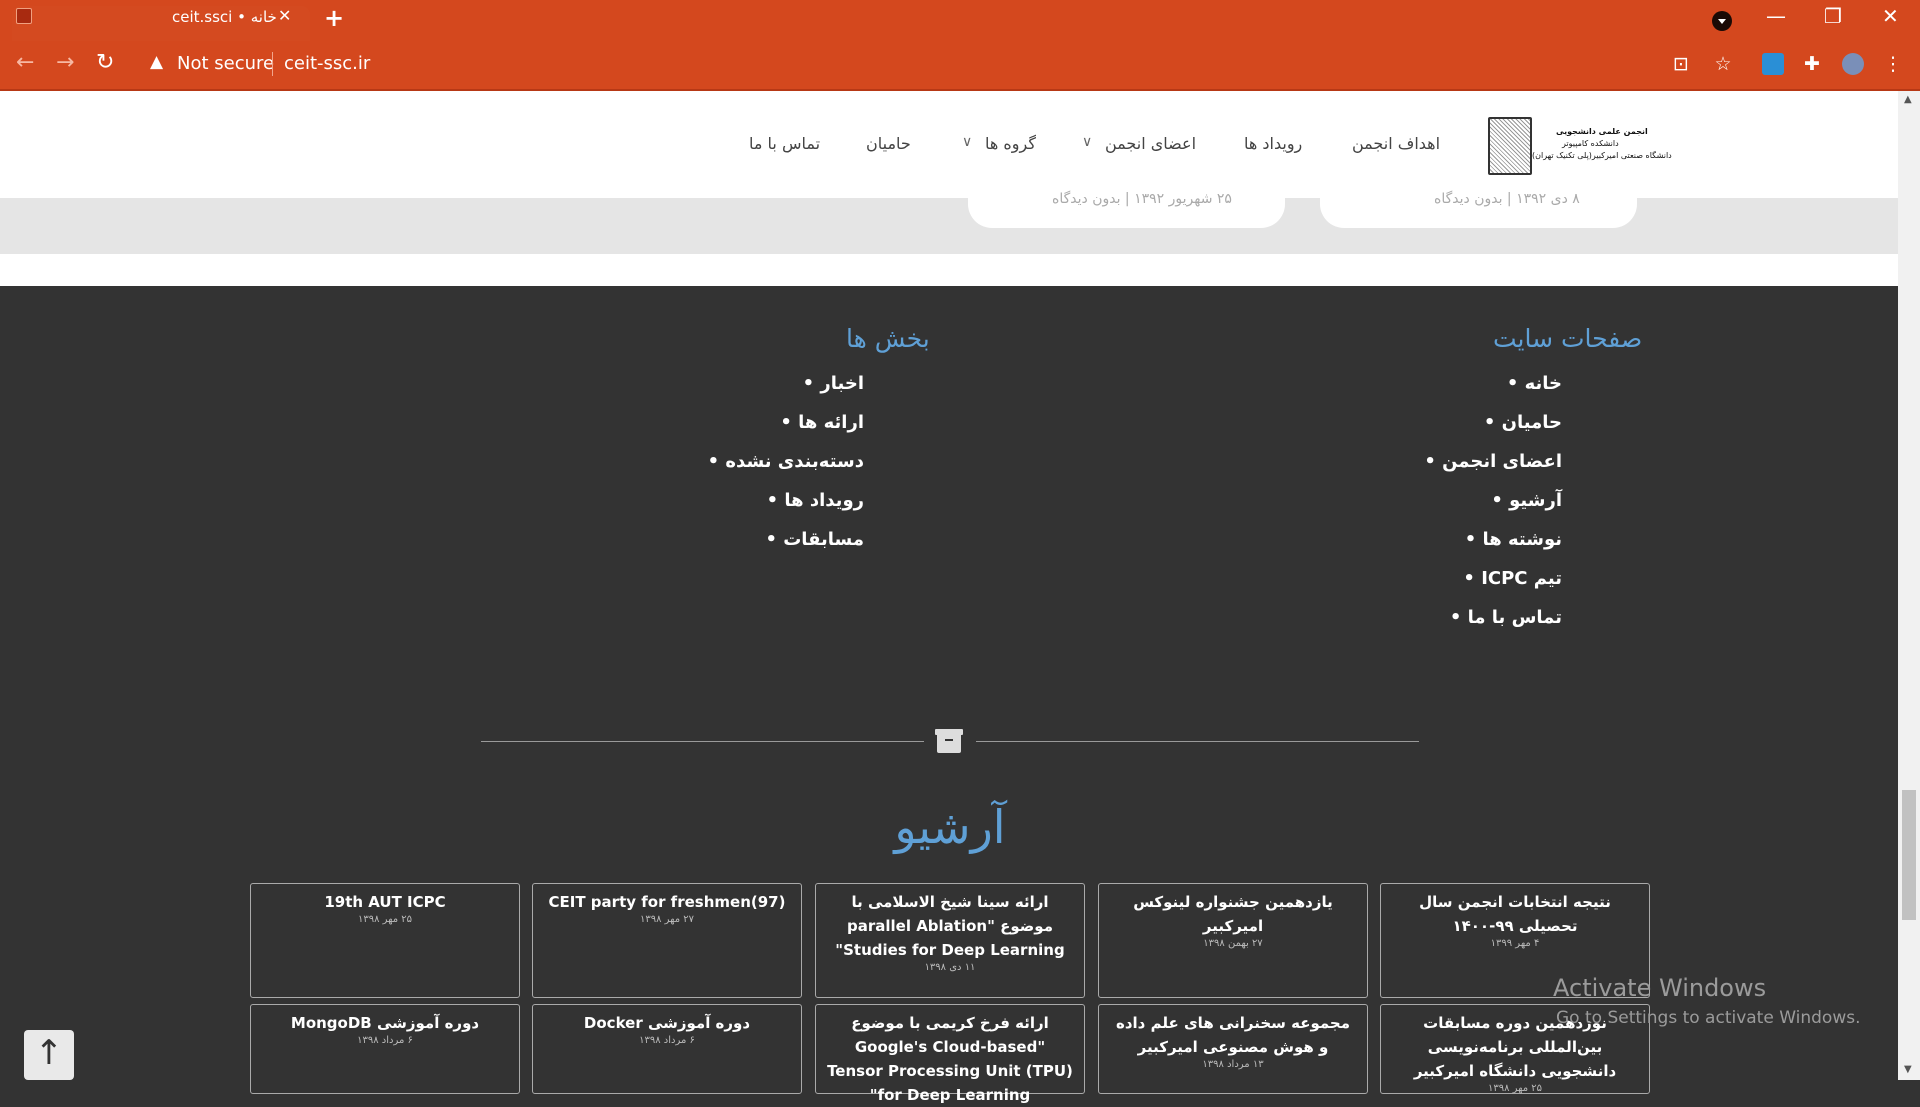  What do you see at coordinates (1602, 131) in the screenshot?
I see `logo-line-1: انجمن علمی دانشجویی` at bounding box center [1602, 131].